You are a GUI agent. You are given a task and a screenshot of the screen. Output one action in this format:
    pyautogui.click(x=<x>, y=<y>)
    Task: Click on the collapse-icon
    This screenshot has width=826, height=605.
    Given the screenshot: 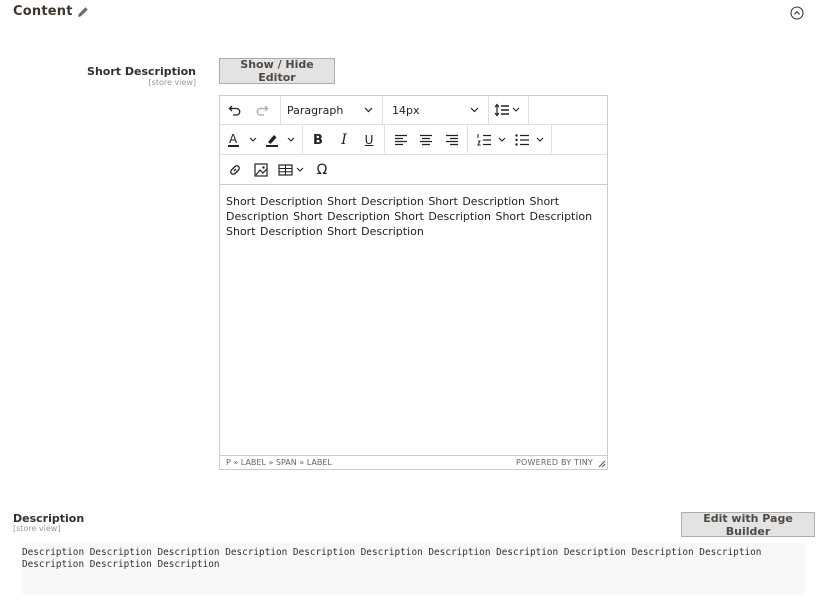 What is the action you would take?
    pyautogui.click(x=797, y=13)
    